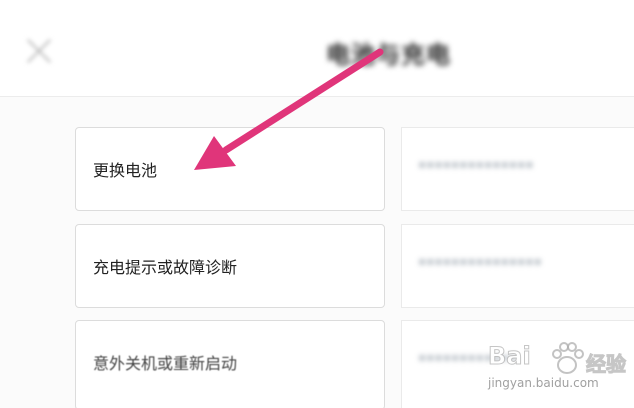  Describe the element at coordinates (125, 170) in the screenshot. I see `list-item-label: 更换电池` at that location.